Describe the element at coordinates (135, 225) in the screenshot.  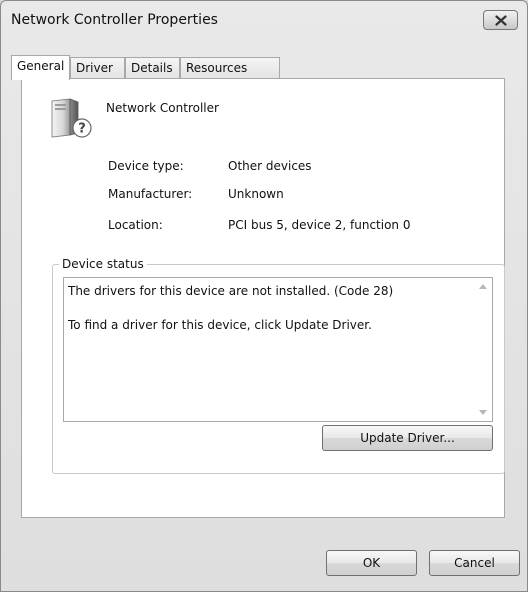
I see `location-label: Location:` at that location.